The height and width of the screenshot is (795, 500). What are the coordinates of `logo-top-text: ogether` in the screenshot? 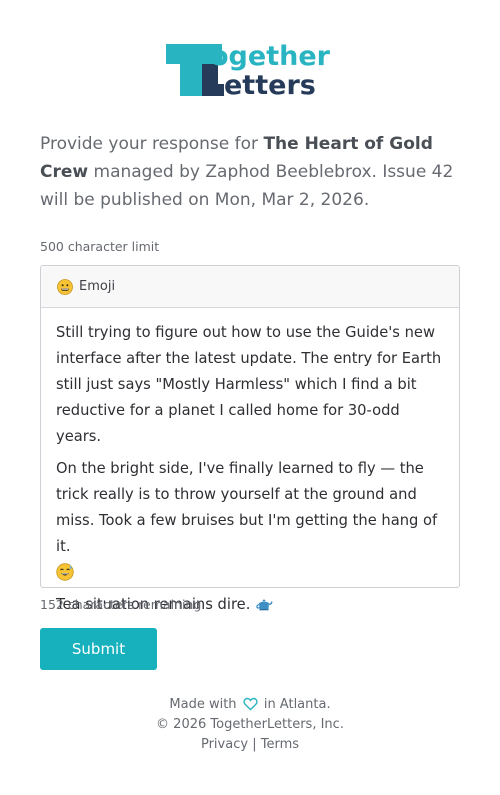 It's located at (270, 56).